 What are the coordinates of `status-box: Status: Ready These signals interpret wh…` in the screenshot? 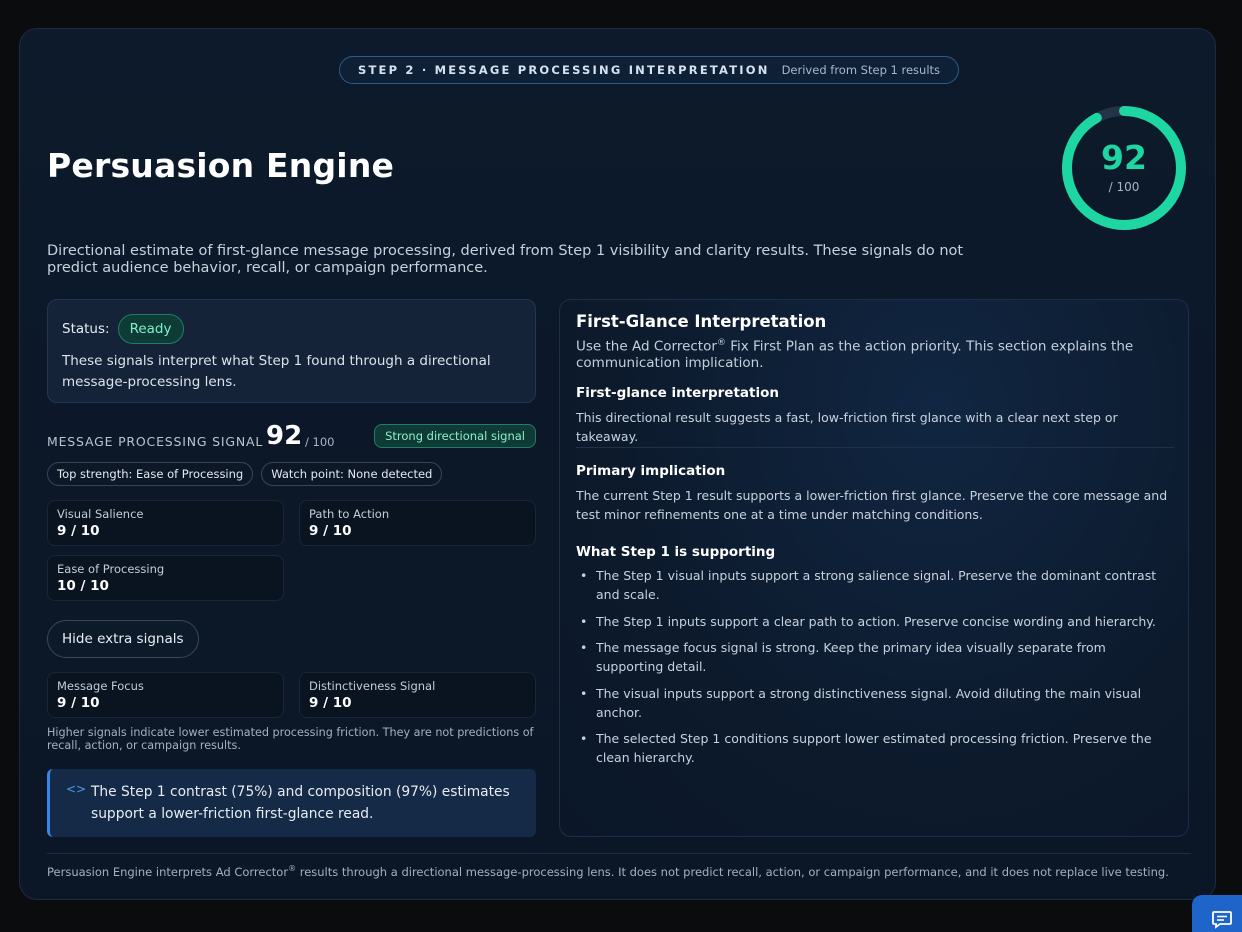 It's located at (291, 351).